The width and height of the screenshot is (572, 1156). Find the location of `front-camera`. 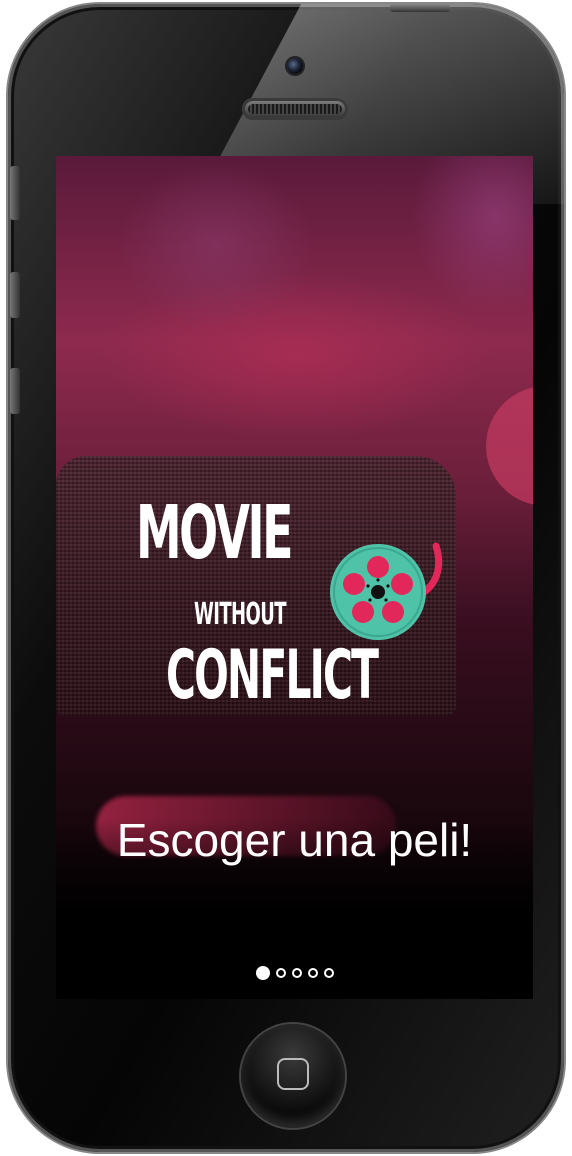

front-camera is located at coordinates (295, 66).